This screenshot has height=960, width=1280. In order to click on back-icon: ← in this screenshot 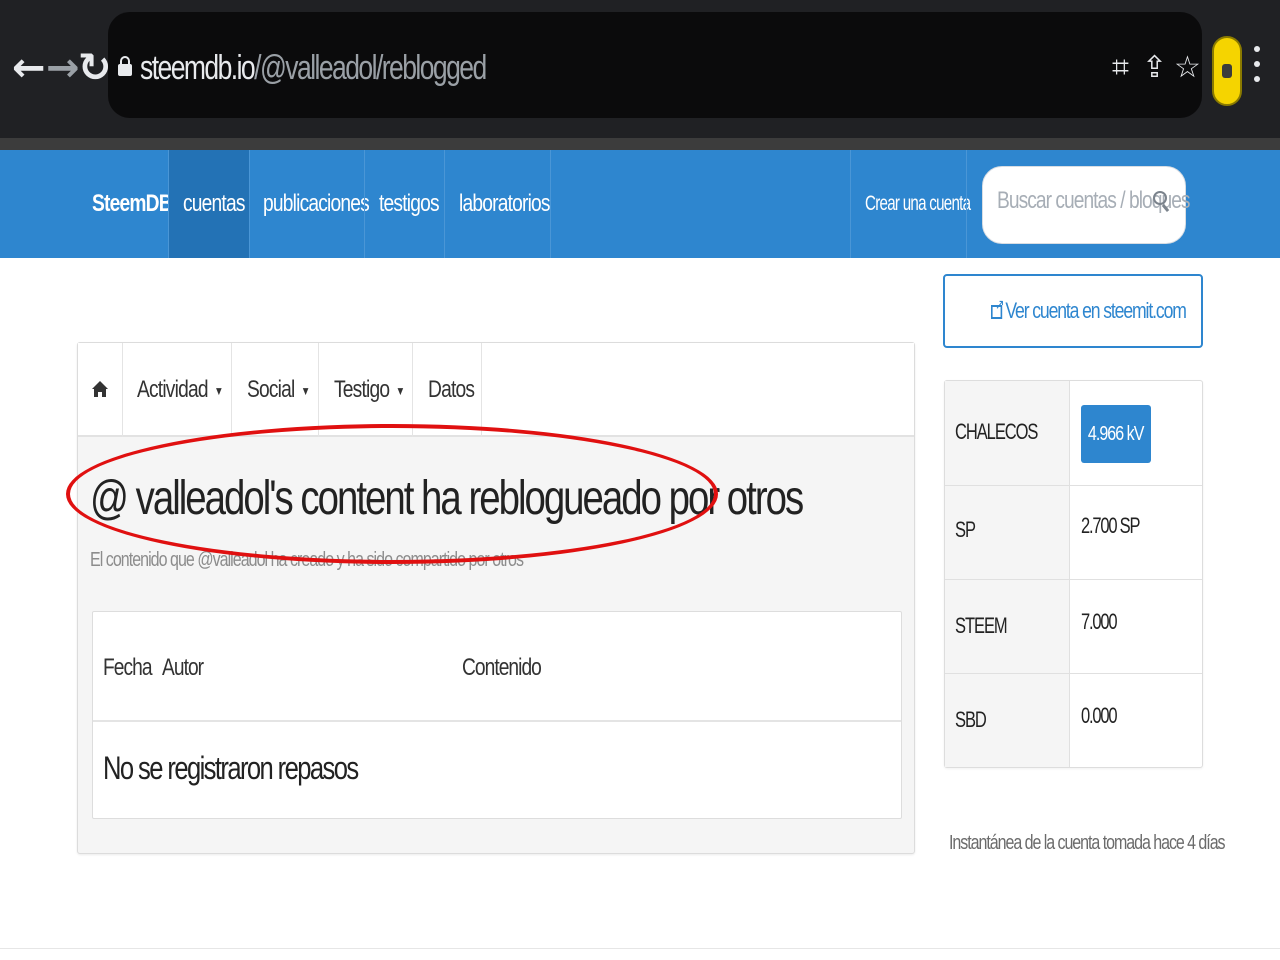, I will do `click(29, 68)`.